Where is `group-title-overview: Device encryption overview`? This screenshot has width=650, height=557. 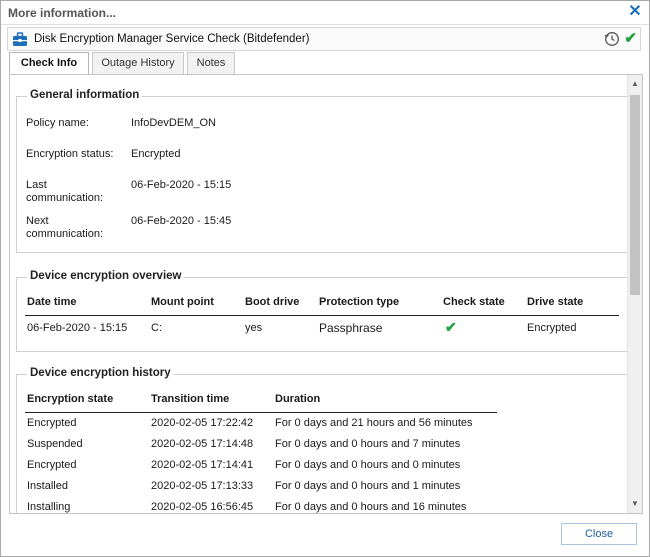 group-title-overview: Device encryption overview is located at coordinates (106, 276).